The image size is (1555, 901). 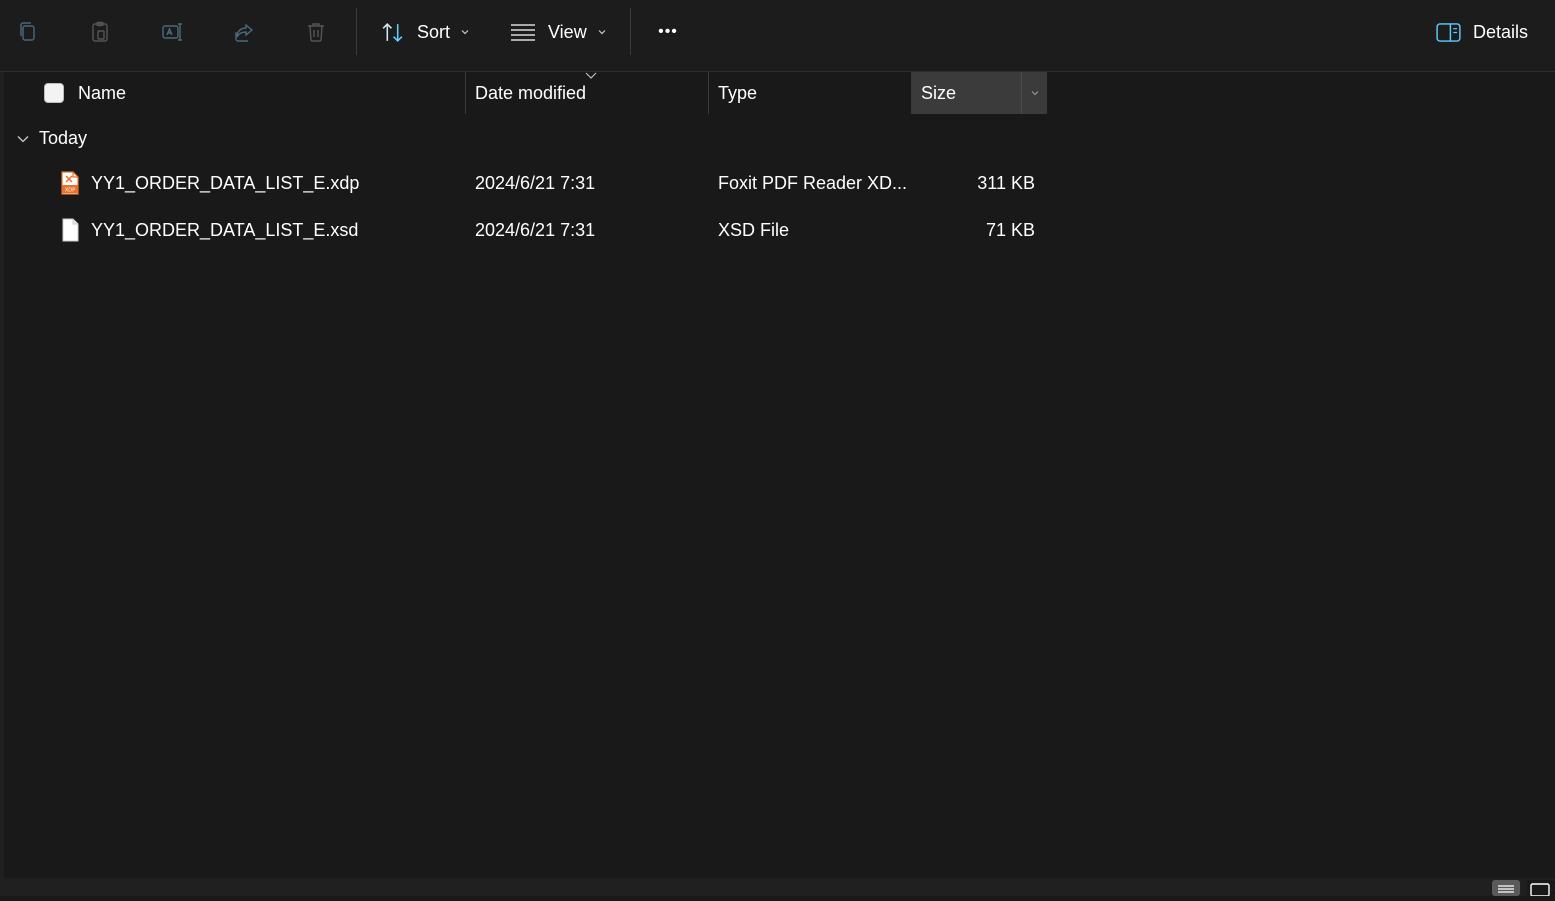 I want to click on view-button: View, so click(x=558, y=32).